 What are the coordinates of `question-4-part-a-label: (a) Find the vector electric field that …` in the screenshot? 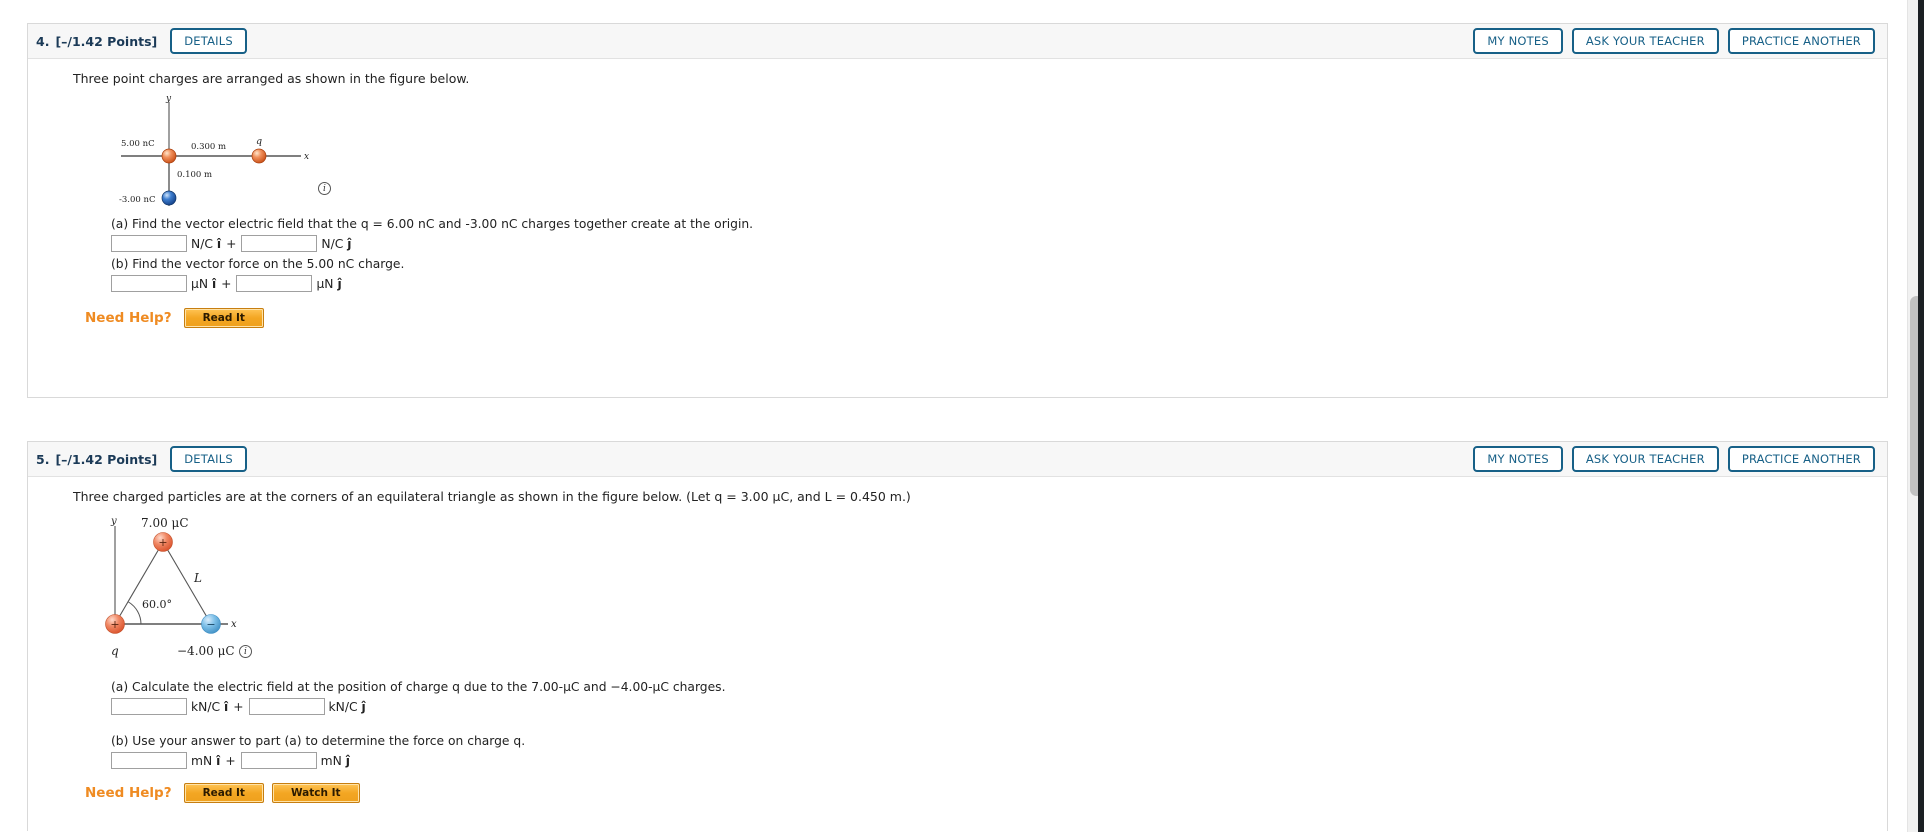 It's located at (432, 223).